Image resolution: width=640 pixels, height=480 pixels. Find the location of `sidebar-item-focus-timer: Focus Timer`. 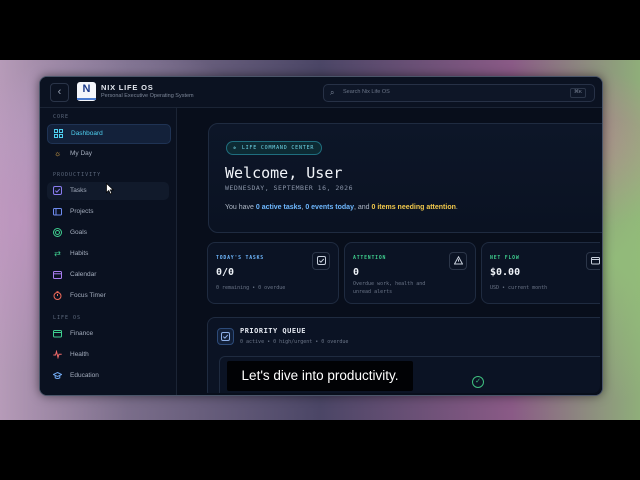

sidebar-item-focus-timer: Focus Timer is located at coordinates (108, 296).